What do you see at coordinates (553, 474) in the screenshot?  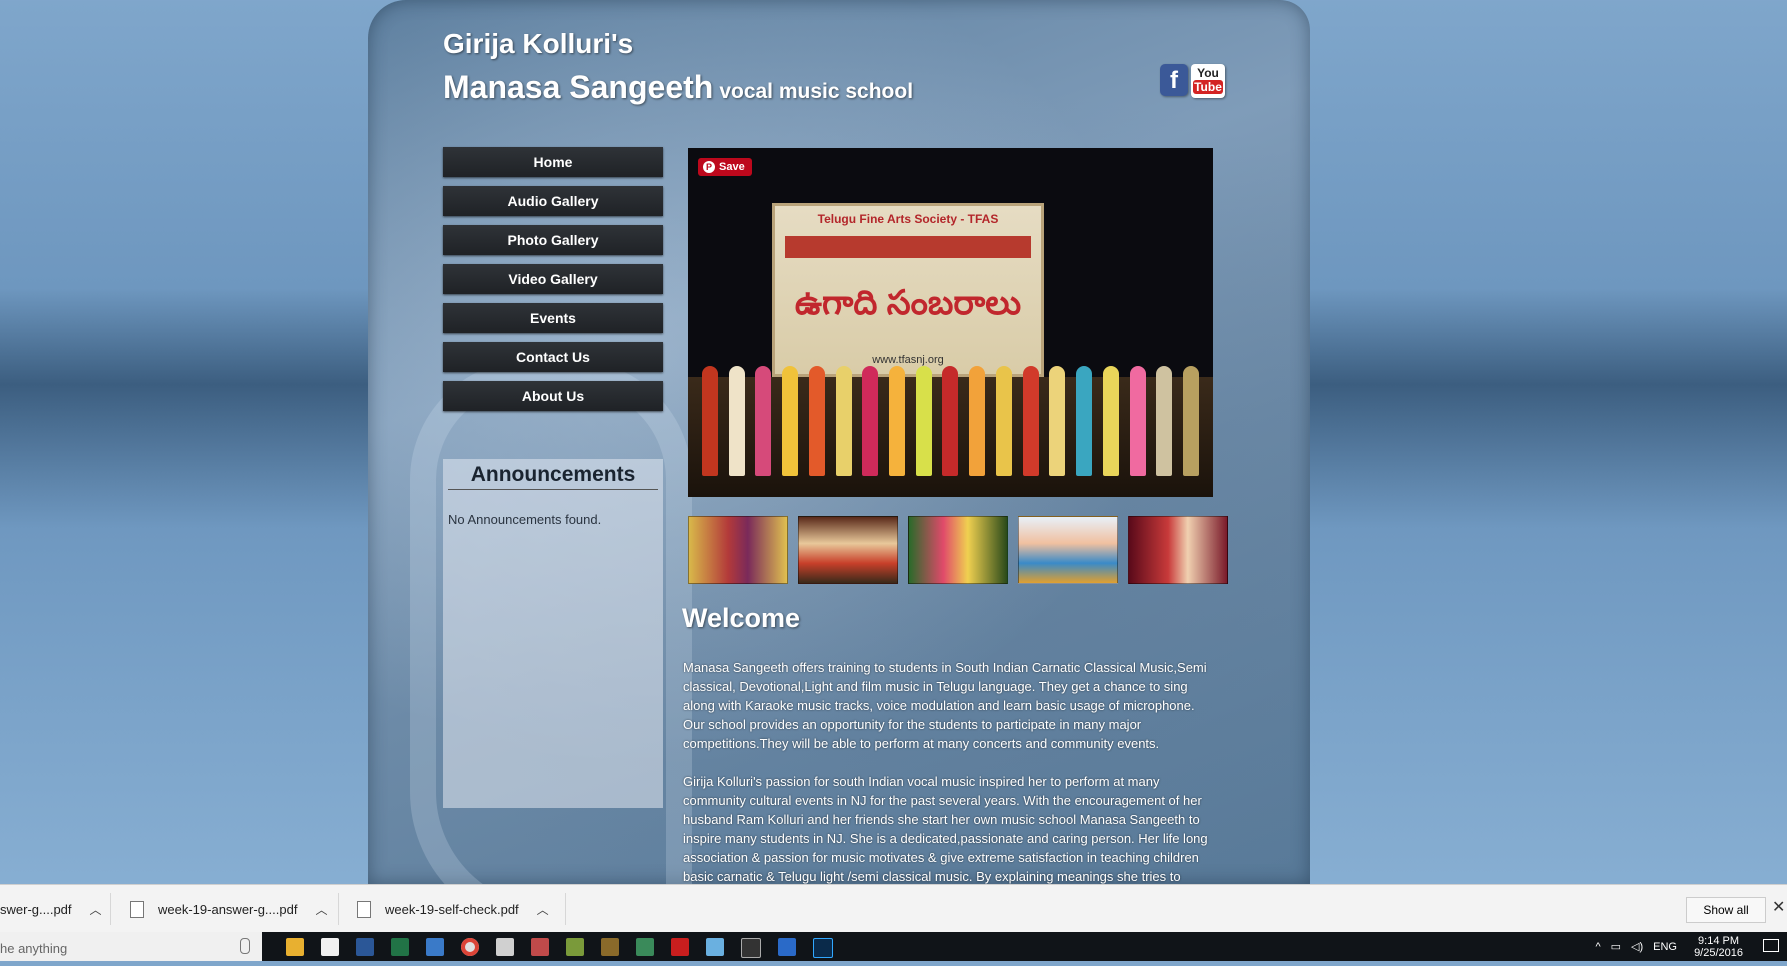 I see `announcements-heading: Announcements` at bounding box center [553, 474].